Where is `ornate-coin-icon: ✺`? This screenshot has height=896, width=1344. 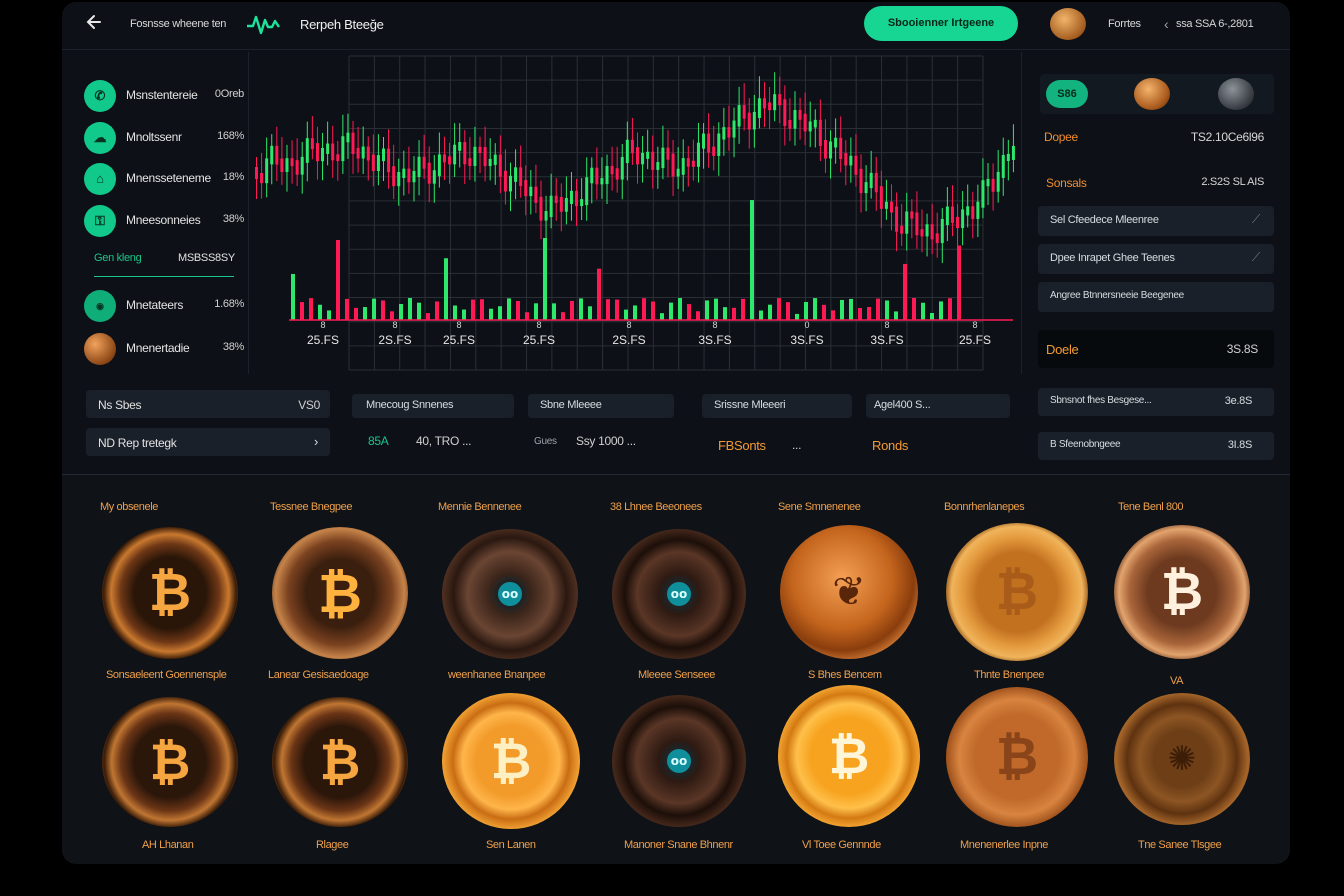 ornate-coin-icon: ✺ is located at coordinates (1182, 759).